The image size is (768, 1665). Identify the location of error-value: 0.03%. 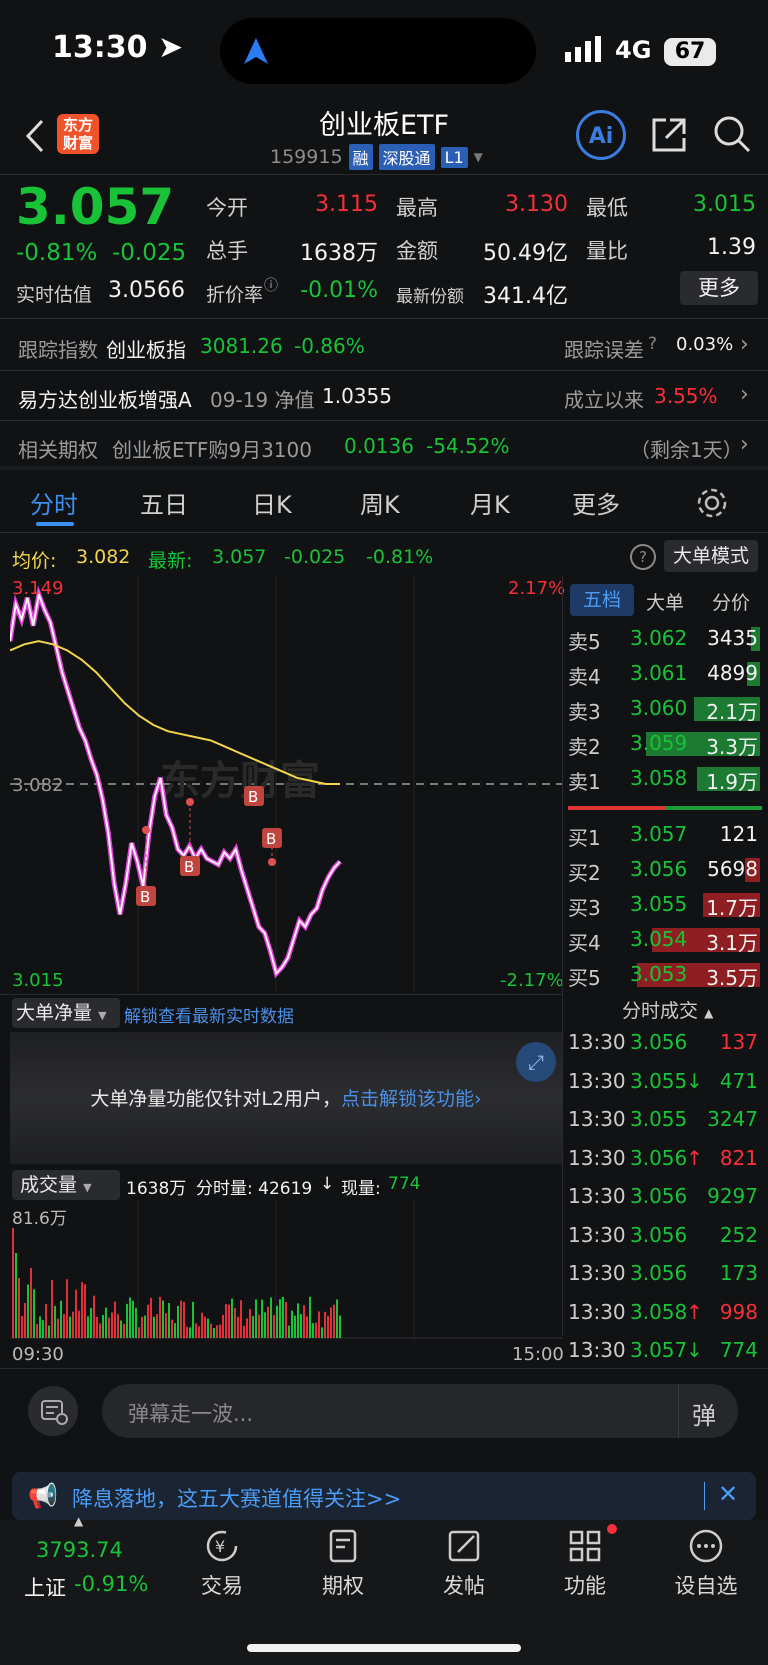
(705, 344).